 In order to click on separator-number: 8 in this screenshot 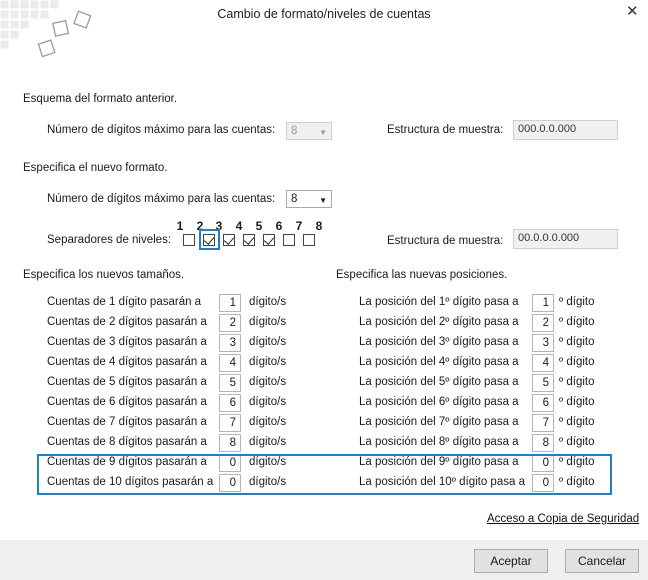, I will do `click(319, 226)`.